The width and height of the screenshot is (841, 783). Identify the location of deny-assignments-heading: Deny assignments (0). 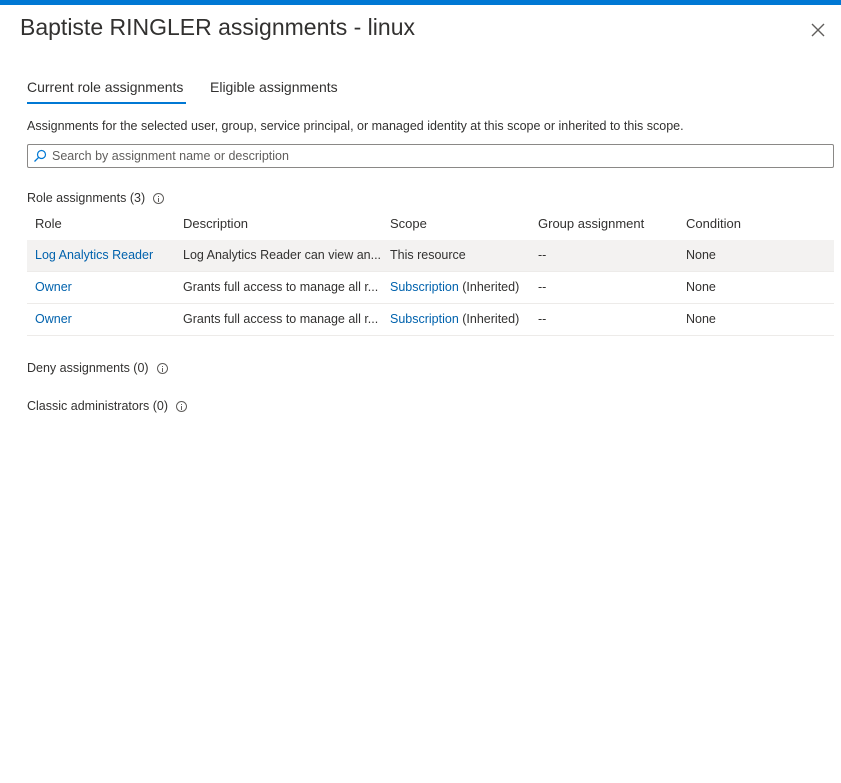
(97, 368).